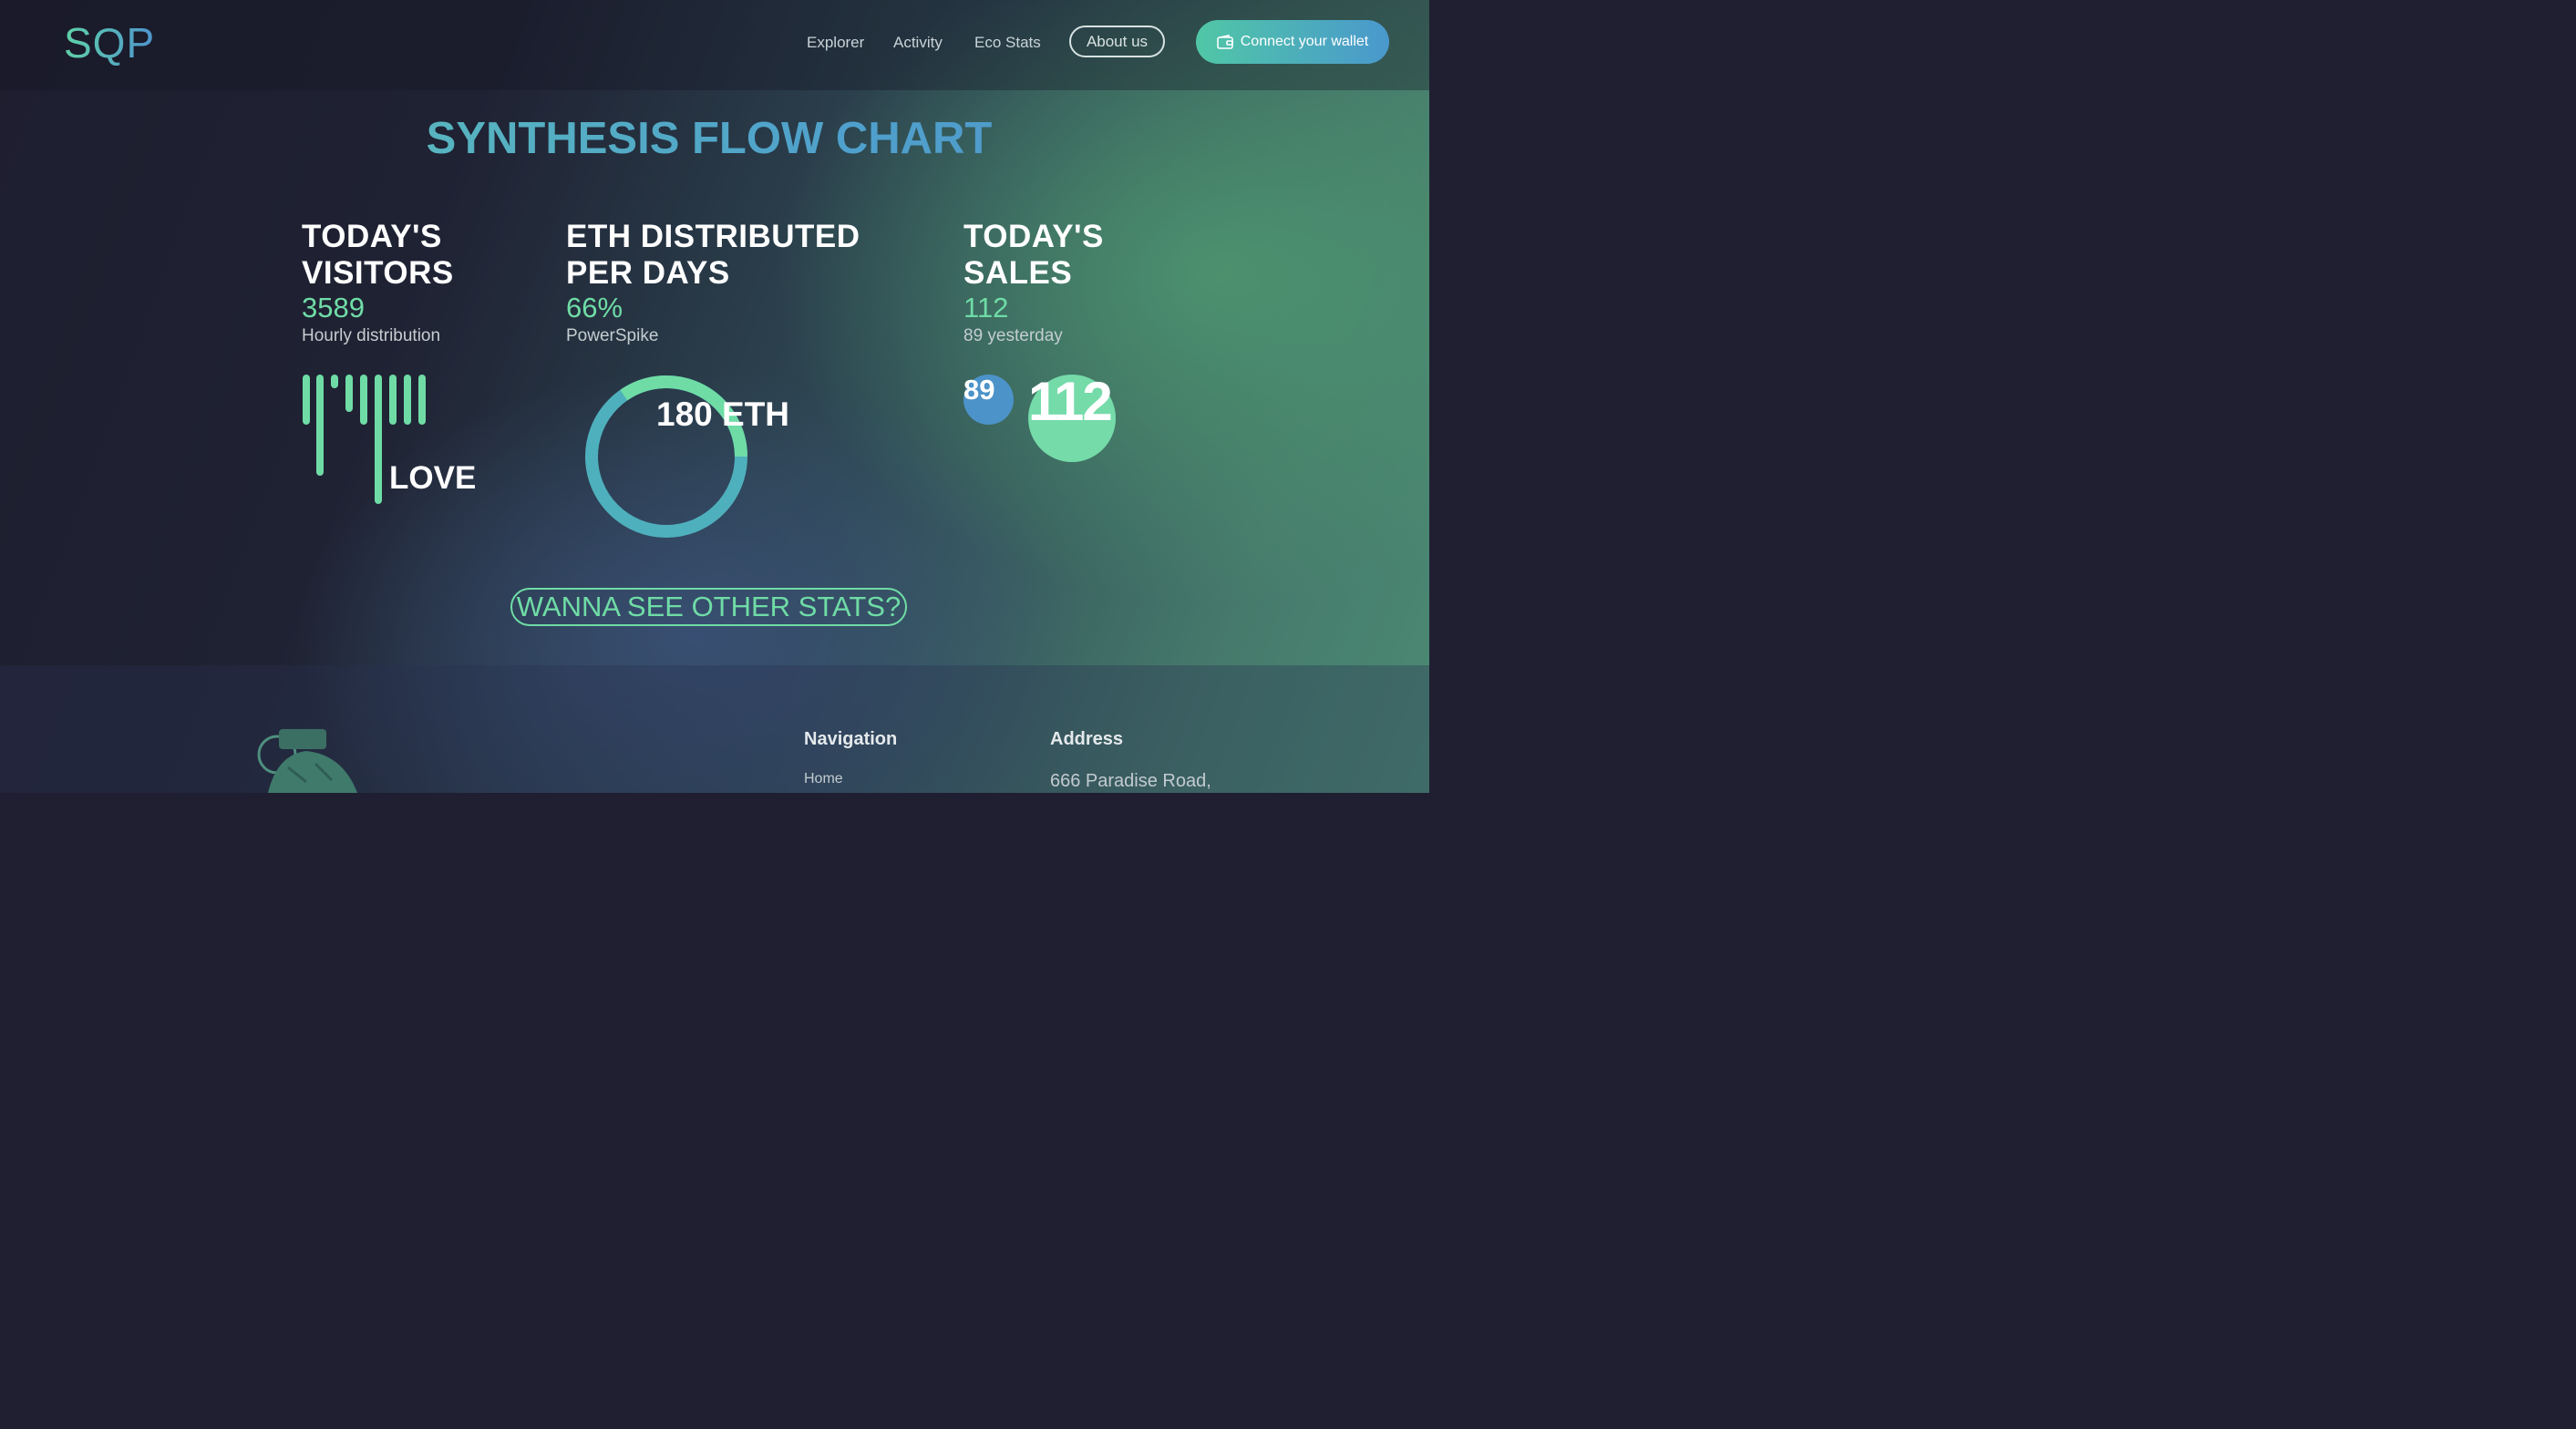 The width and height of the screenshot is (2576, 1429). I want to click on other-stats-button: WANNA SEE OTHER STATS?, so click(708, 607).